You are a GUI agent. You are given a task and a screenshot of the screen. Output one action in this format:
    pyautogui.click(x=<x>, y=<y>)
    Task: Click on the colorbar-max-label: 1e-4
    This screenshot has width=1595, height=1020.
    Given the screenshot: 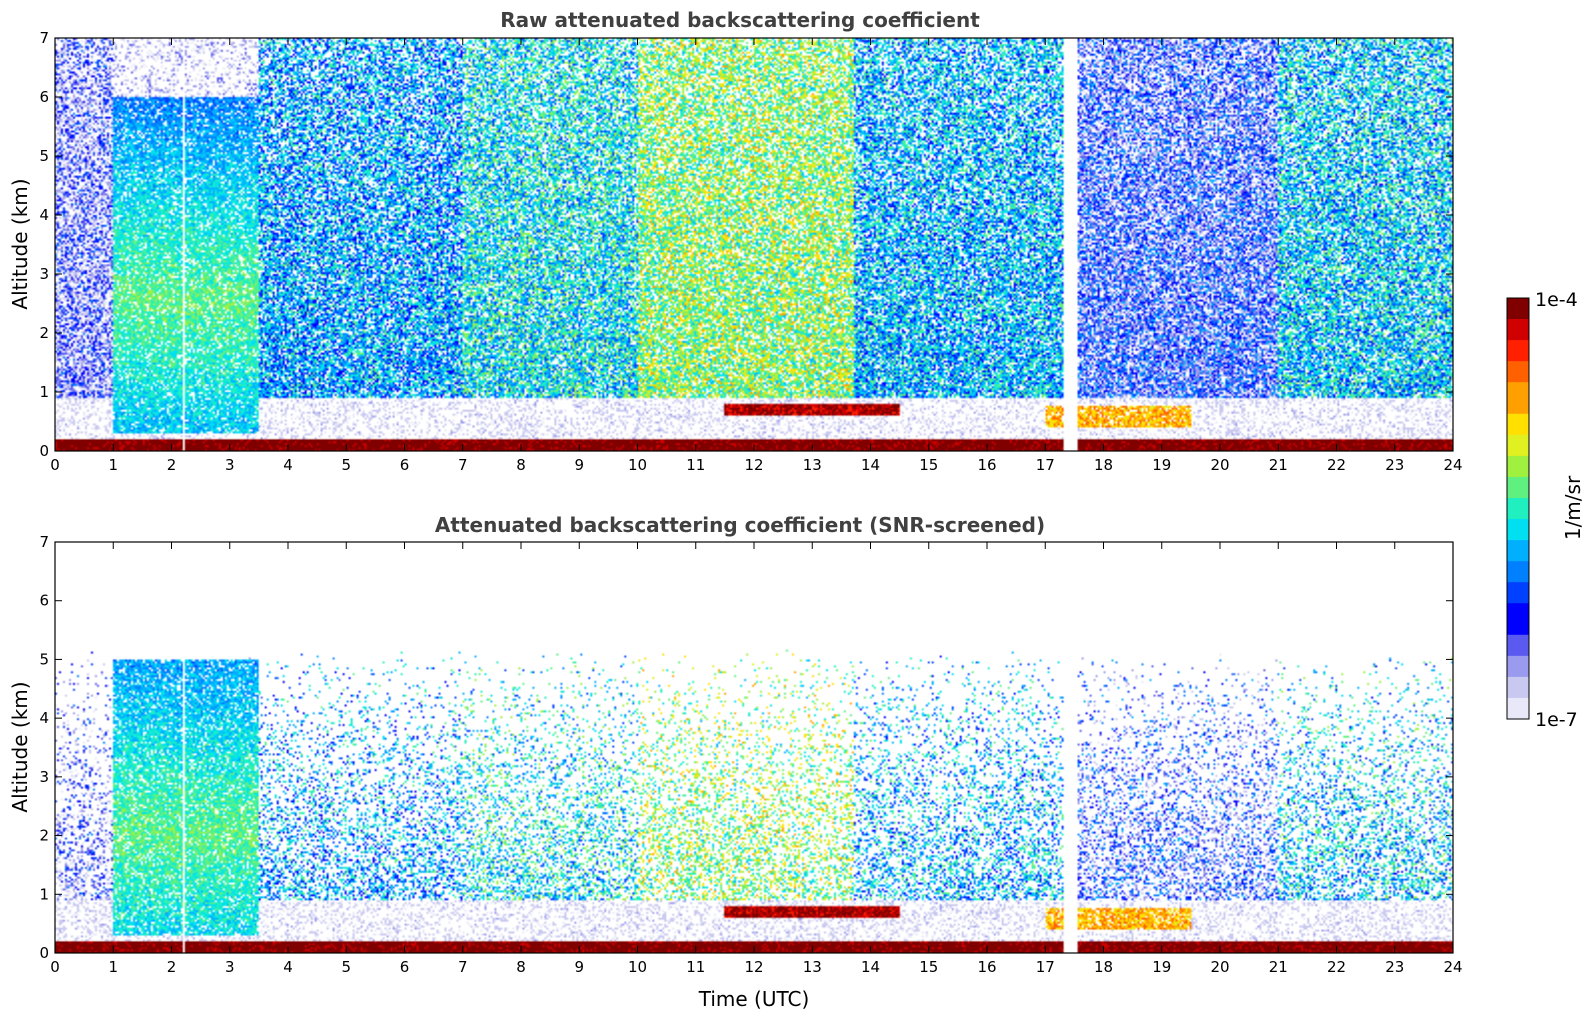 What is the action you would take?
    pyautogui.click(x=1556, y=300)
    